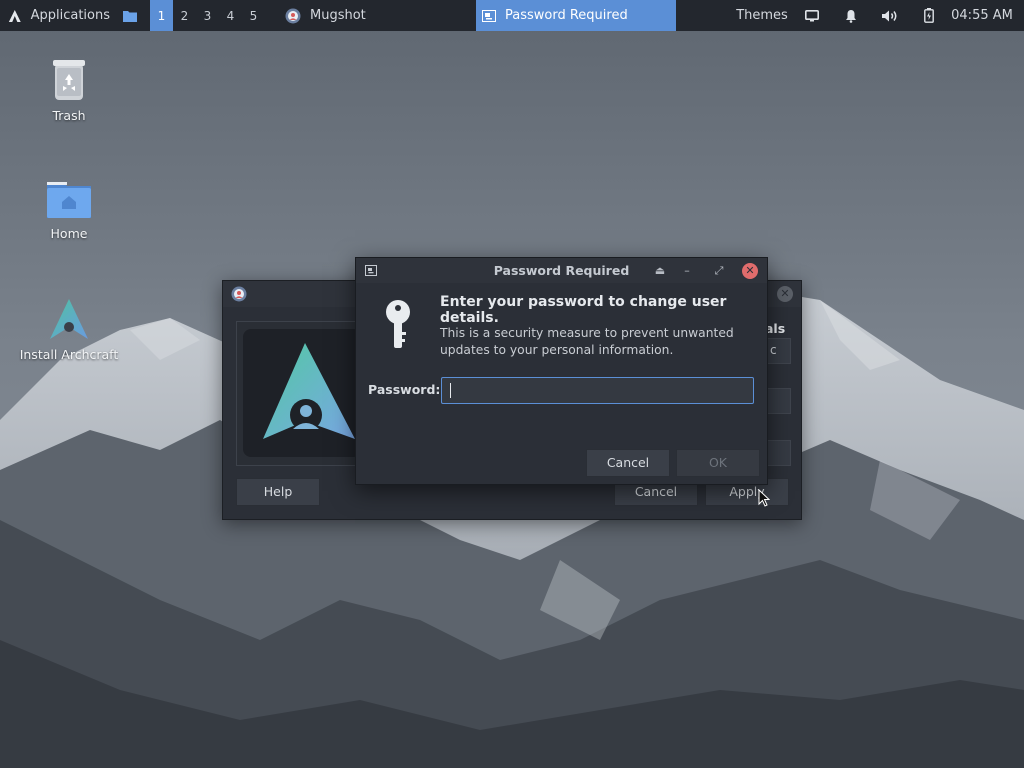 This screenshot has height=768, width=1024. I want to click on taskbar-item-label: Password Required, so click(566, 15).